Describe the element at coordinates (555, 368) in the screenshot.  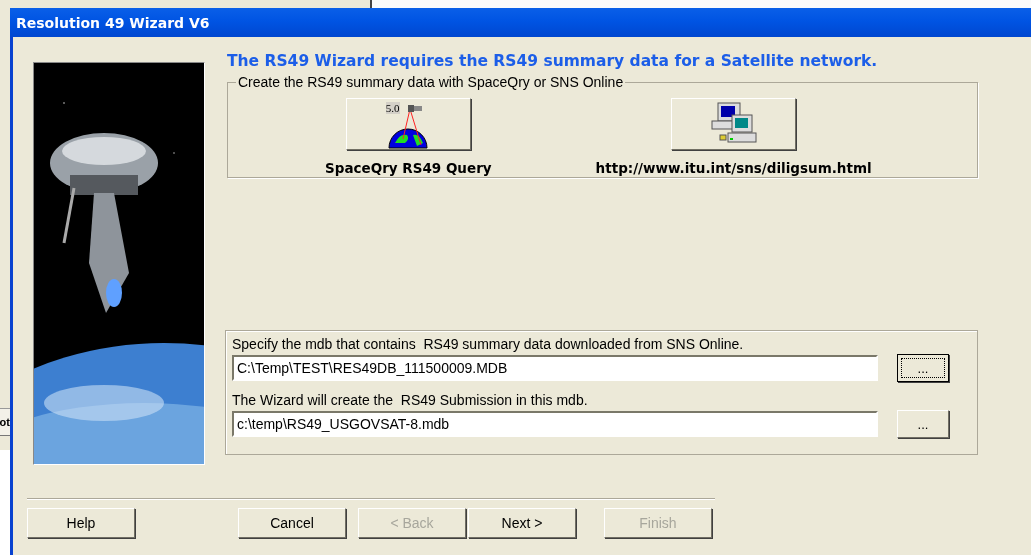
I see `path-field: C:\Temp\TEST\RES49DB_111500009.MDB` at that location.